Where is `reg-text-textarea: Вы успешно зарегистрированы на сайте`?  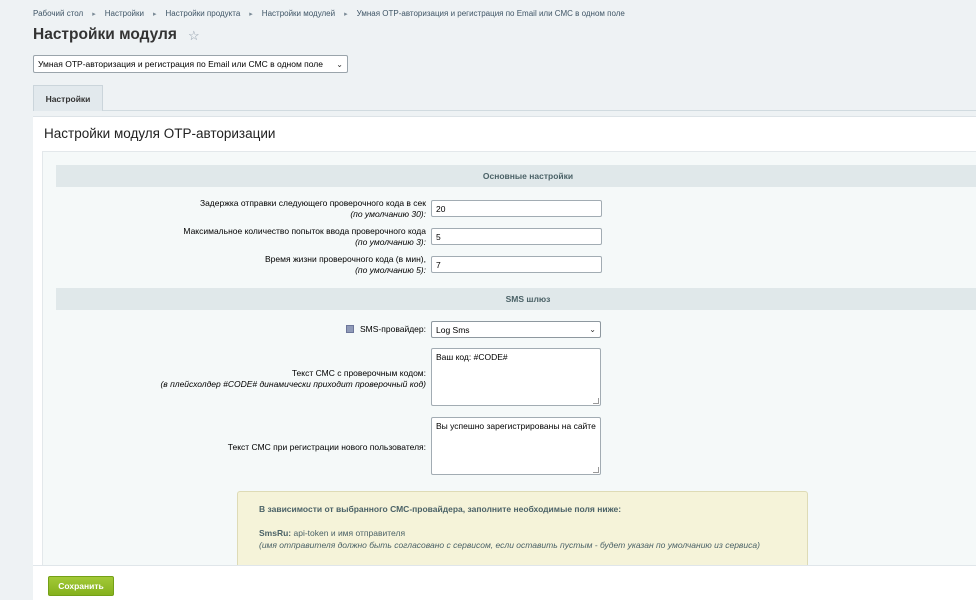 reg-text-textarea: Вы успешно зарегистрированы на сайте is located at coordinates (516, 446).